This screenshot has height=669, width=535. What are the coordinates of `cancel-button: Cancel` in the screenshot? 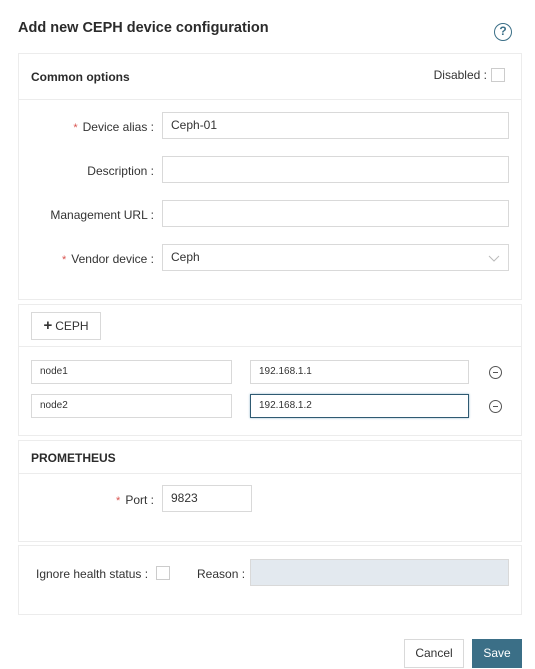 It's located at (434, 653).